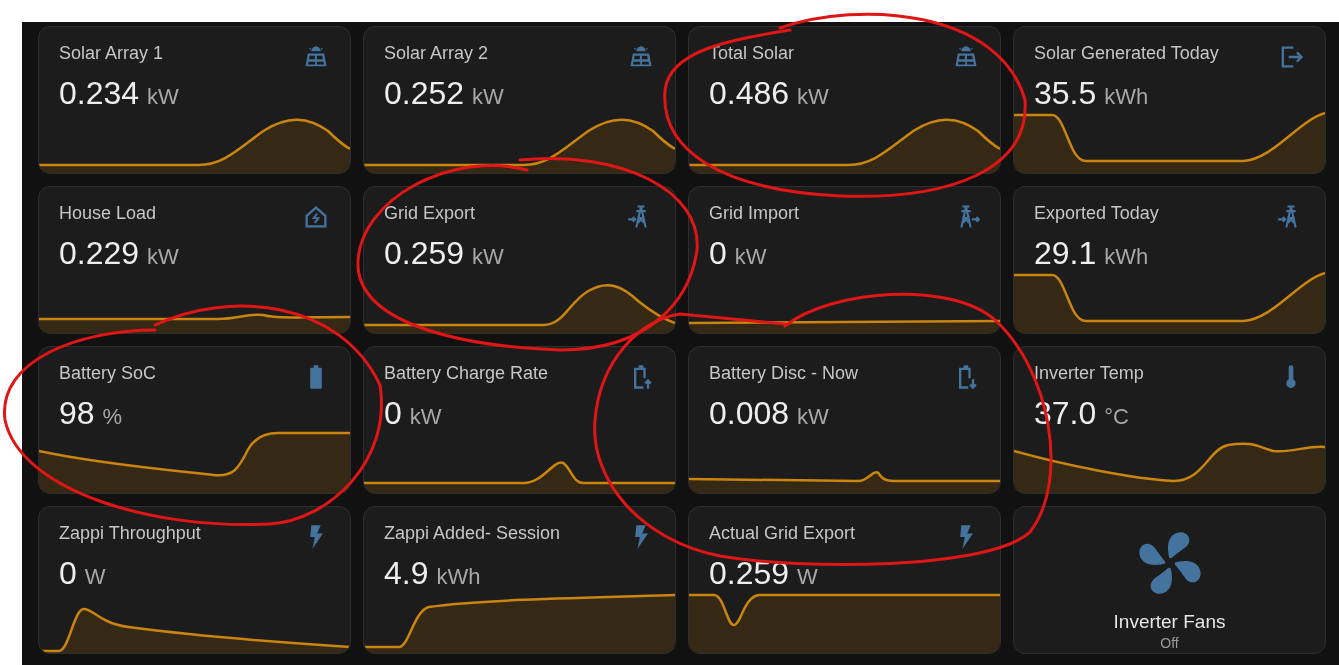 The height and width of the screenshot is (665, 1339). What do you see at coordinates (1169, 100) in the screenshot?
I see `sensor-card: Solar Generated Today 35.5 kWh` at bounding box center [1169, 100].